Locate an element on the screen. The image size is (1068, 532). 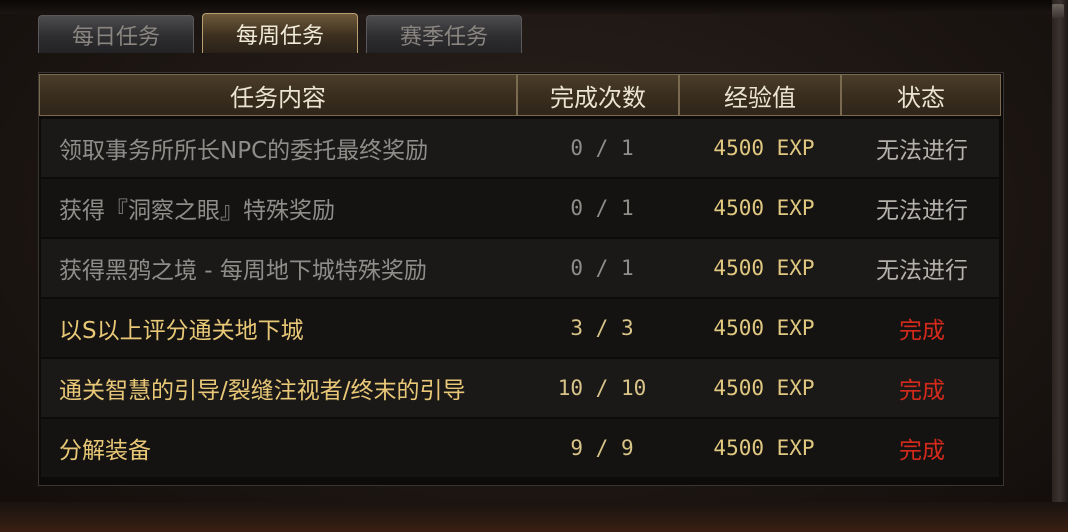
tab-weekly: 每周任务 is located at coordinates (280, 33).